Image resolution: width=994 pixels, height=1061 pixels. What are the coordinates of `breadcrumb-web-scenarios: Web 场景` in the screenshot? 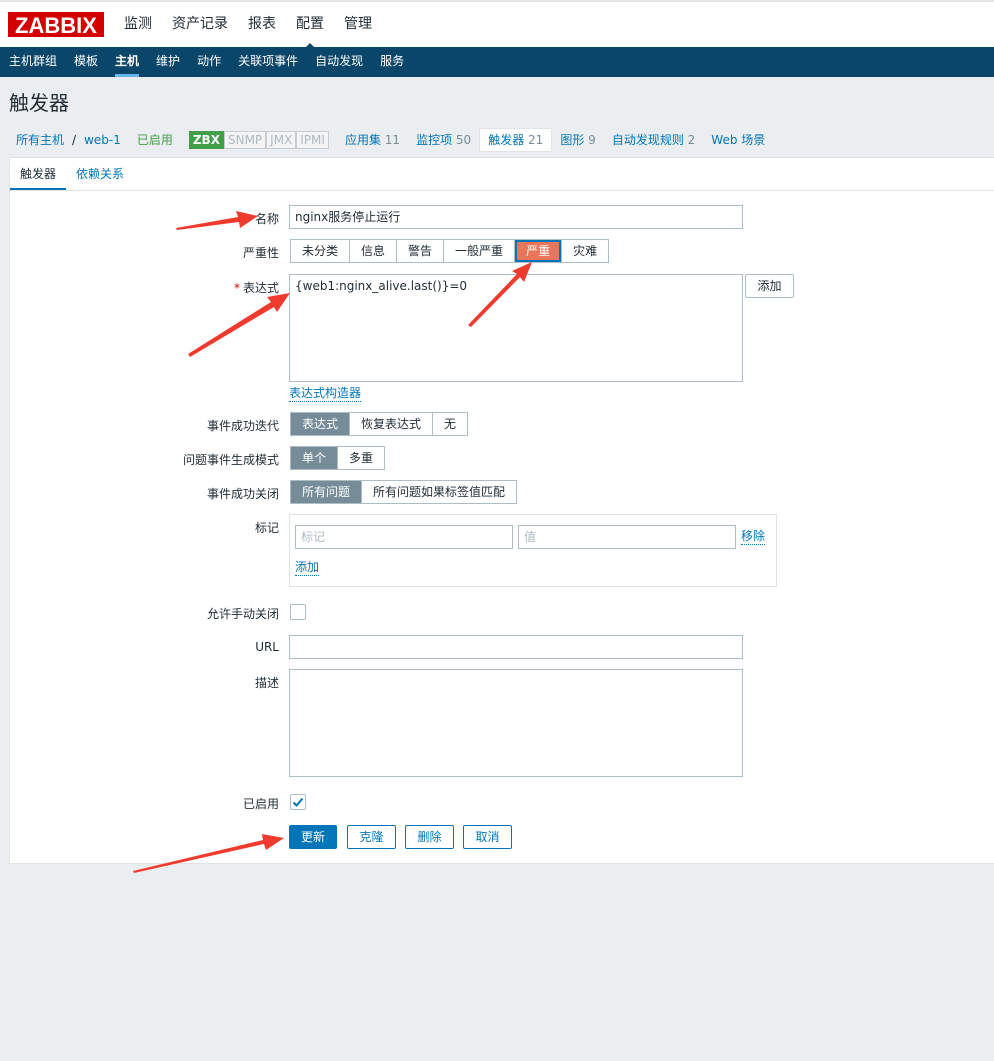 It's located at (738, 140).